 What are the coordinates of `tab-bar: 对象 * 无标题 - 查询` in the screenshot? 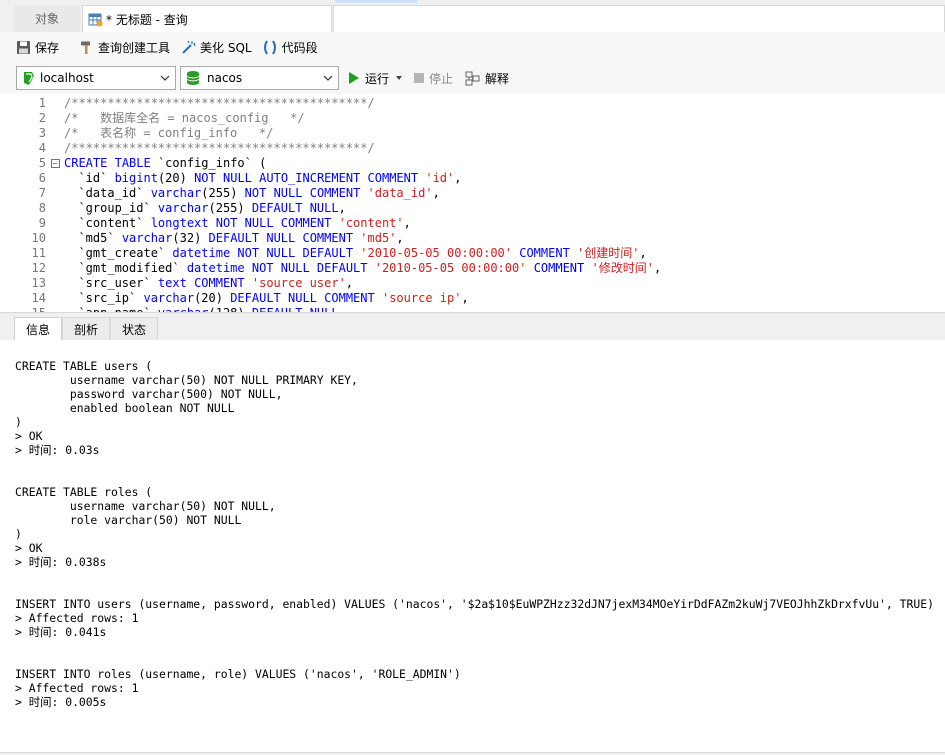 It's located at (472, 16).